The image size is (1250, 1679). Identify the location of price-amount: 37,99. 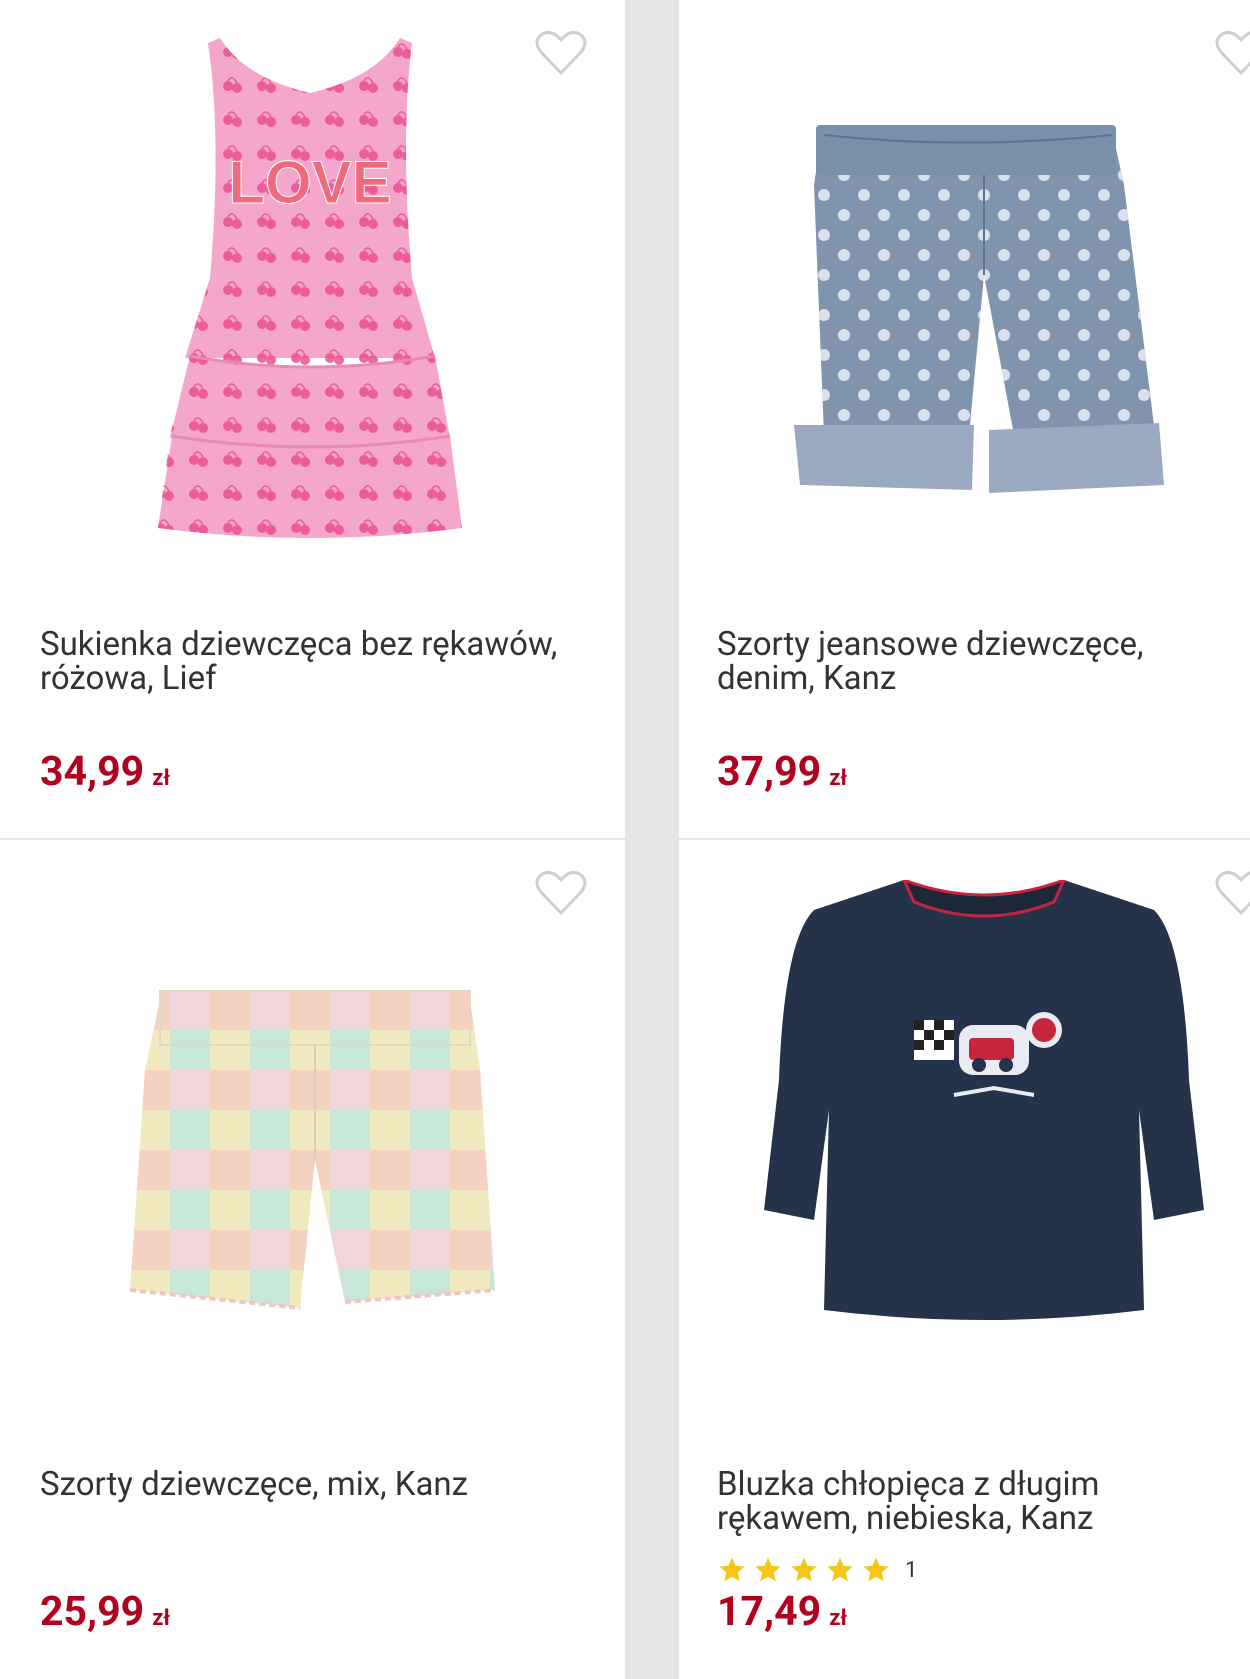
(769, 772).